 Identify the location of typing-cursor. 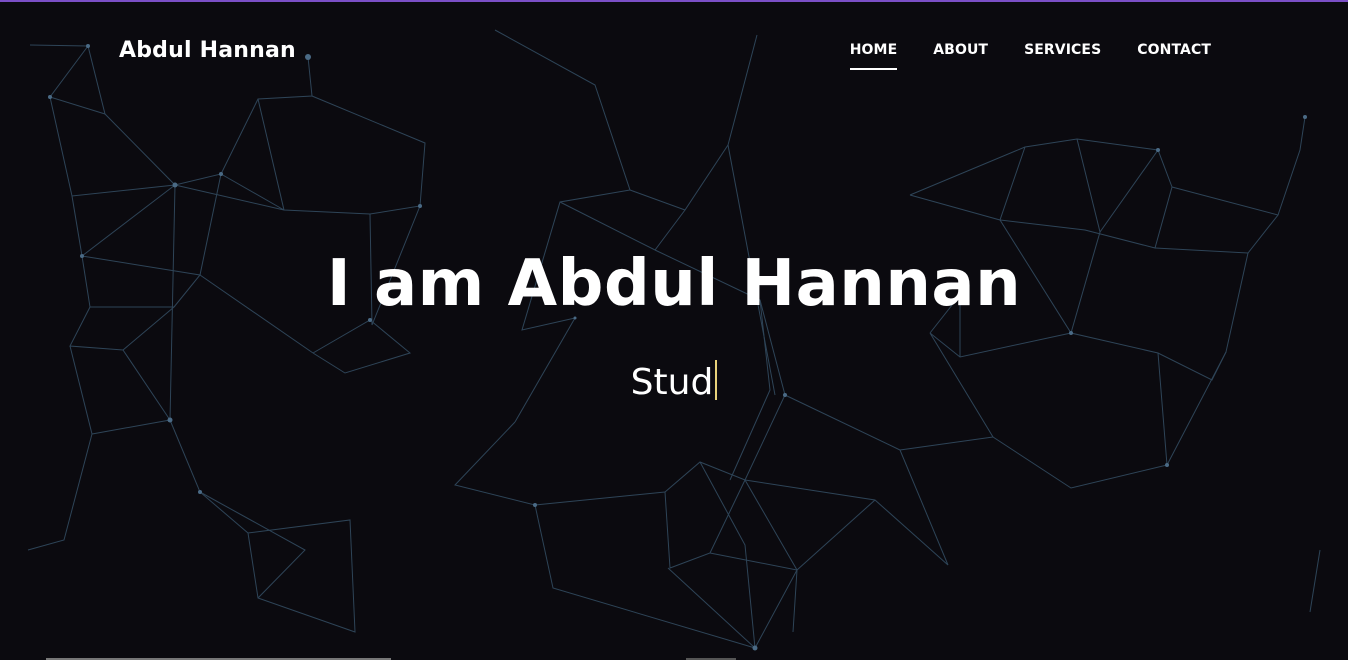
(716, 380).